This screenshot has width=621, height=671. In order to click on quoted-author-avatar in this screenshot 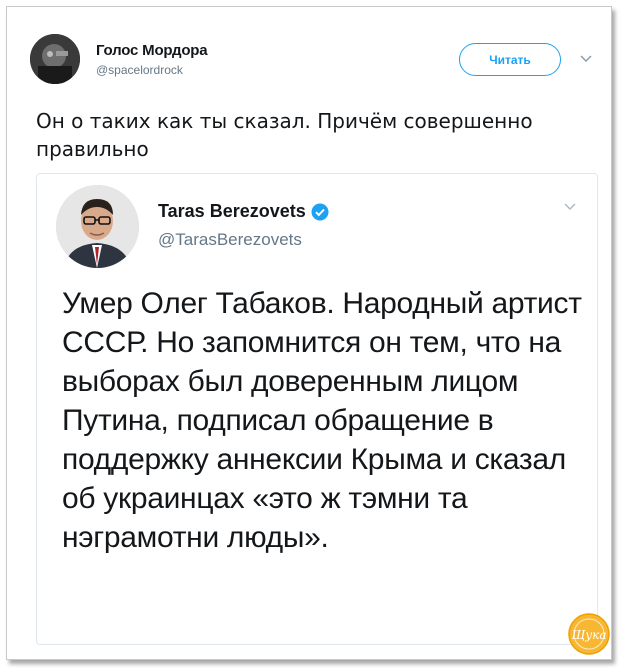, I will do `click(97, 226)`.